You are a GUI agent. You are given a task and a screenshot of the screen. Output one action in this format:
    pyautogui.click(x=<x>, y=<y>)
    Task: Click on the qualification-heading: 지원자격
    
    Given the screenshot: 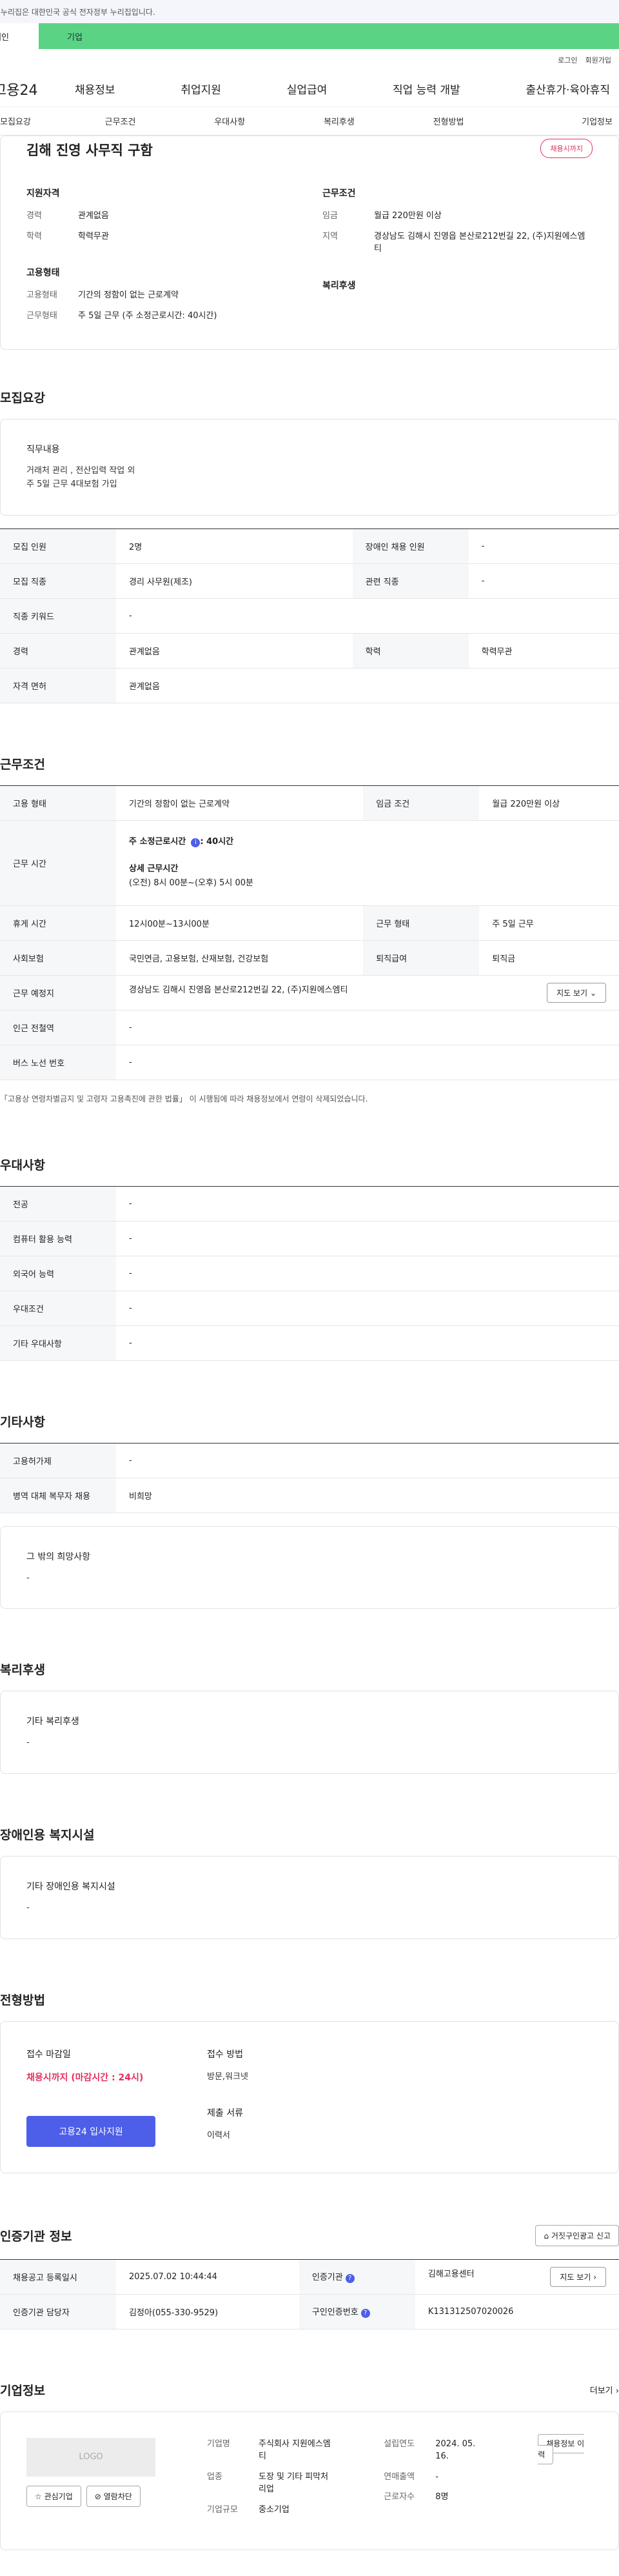 What is the action you would take?
    pyautogui.click(x=43, y=194)
    